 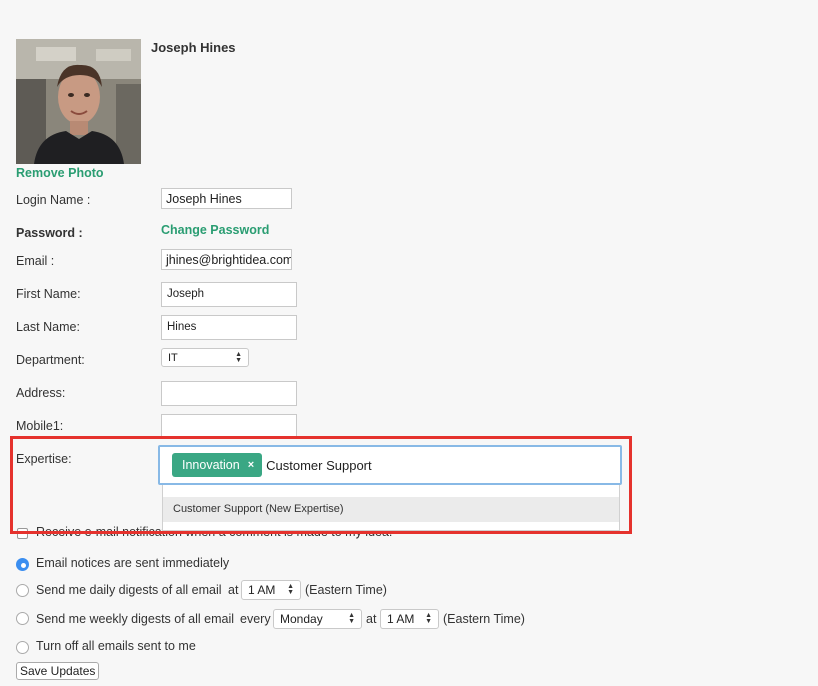 I want to click on change-password-link: Change Password, so click(x=215, y=230).